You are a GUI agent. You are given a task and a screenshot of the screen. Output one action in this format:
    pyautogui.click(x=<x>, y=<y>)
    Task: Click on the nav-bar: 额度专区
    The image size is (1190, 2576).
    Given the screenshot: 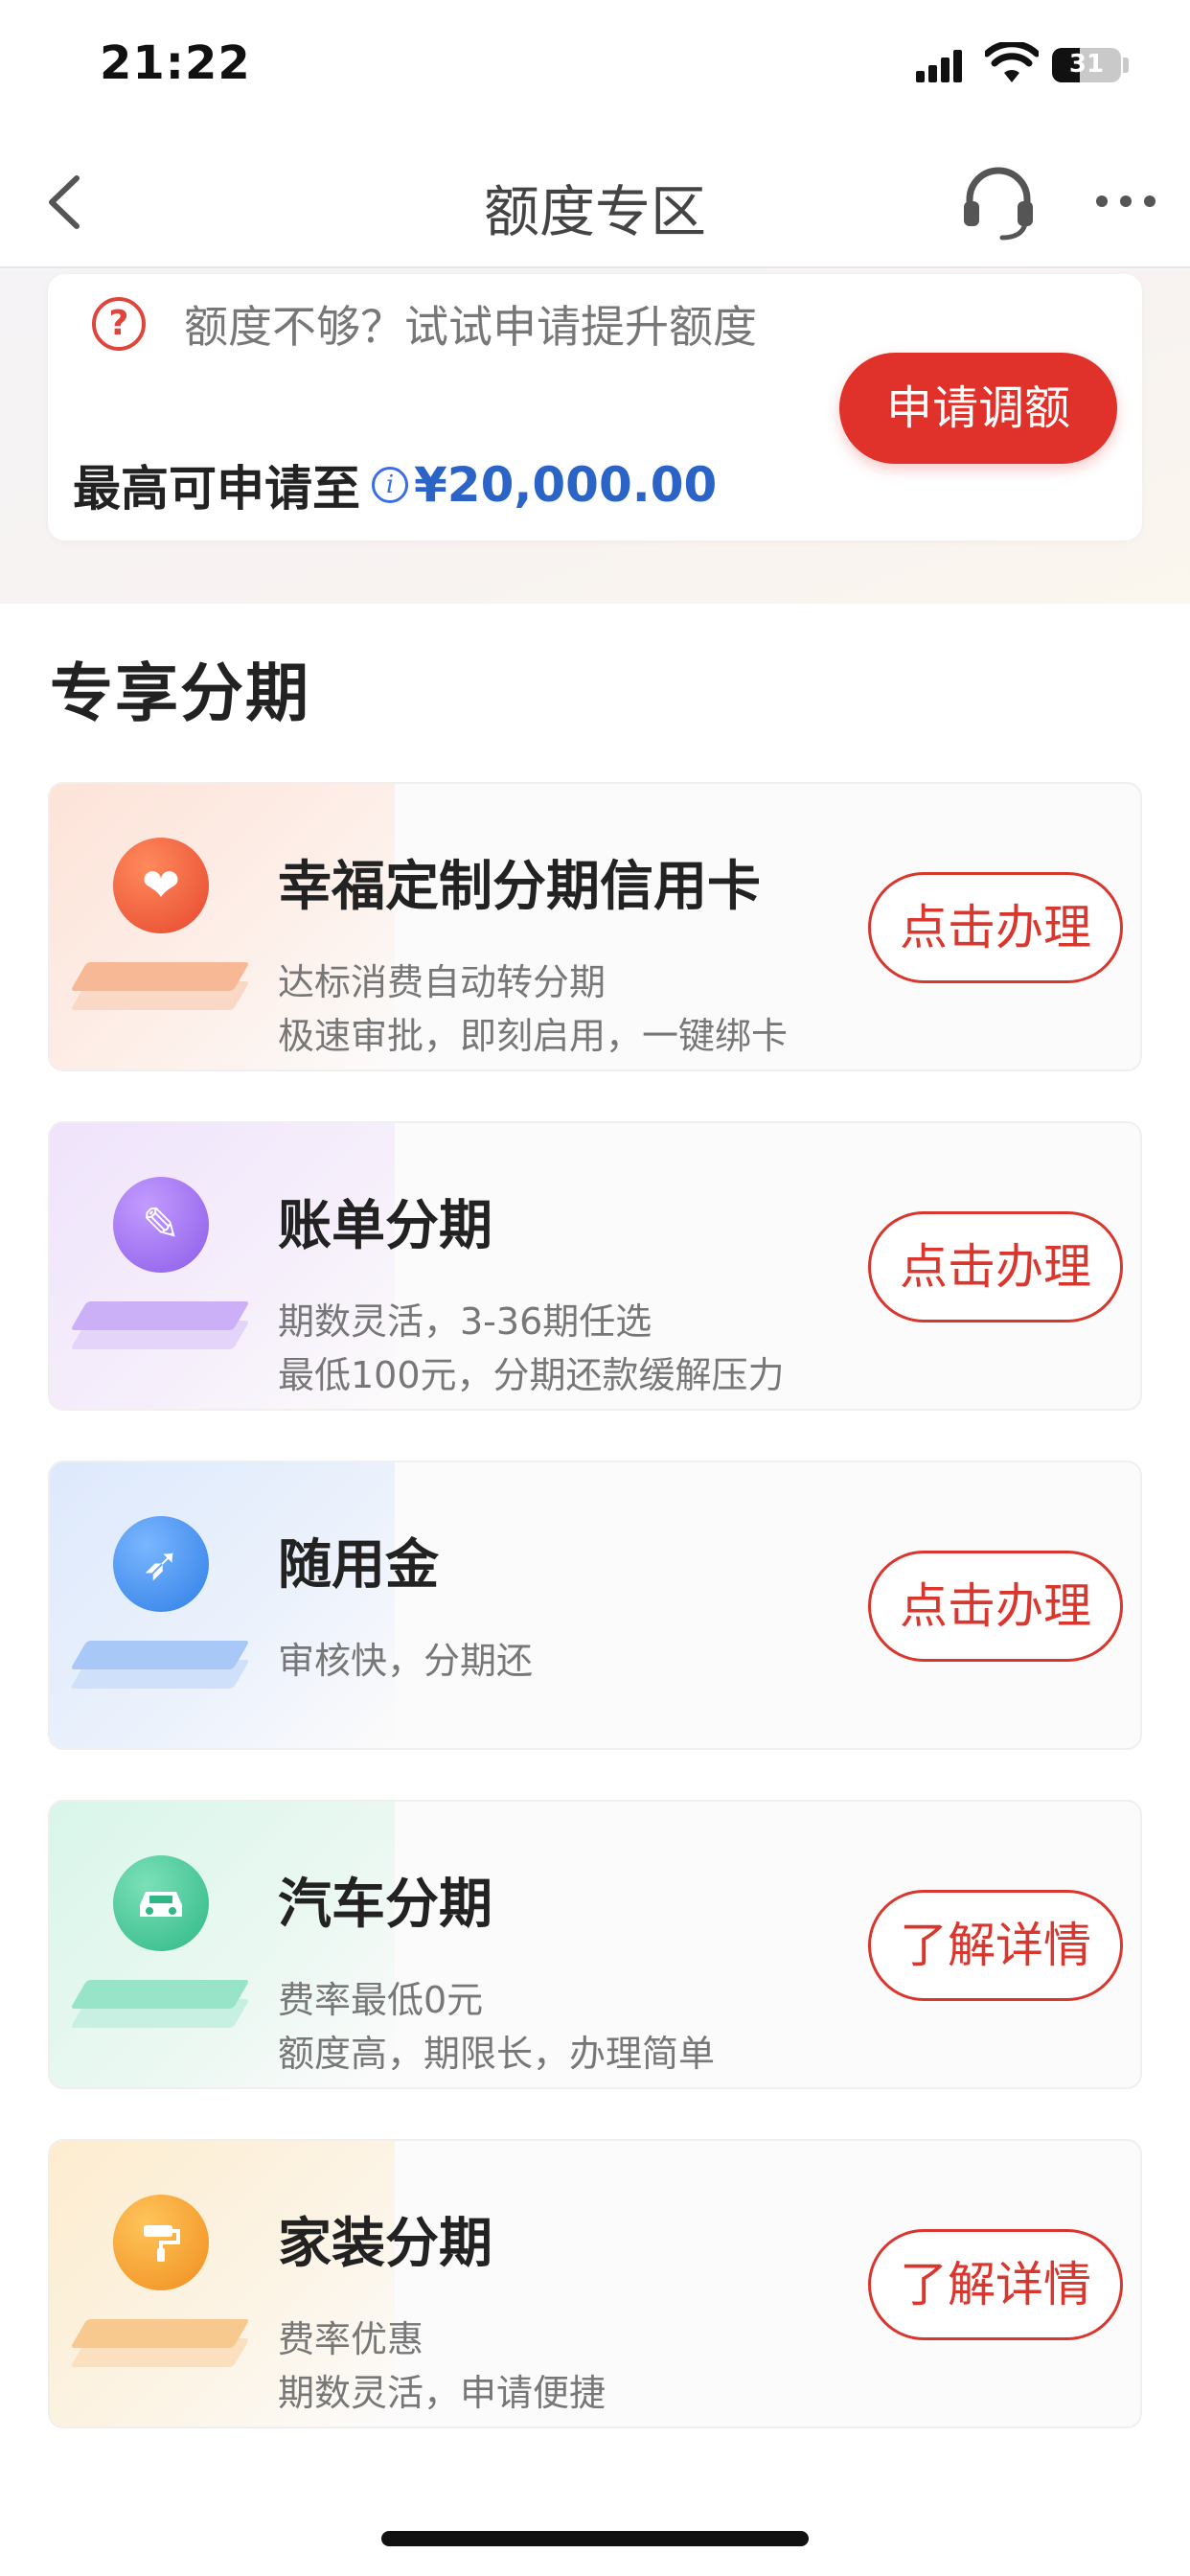 What is the action you would take?
    pyautogui.click(x=595, y=201)
    